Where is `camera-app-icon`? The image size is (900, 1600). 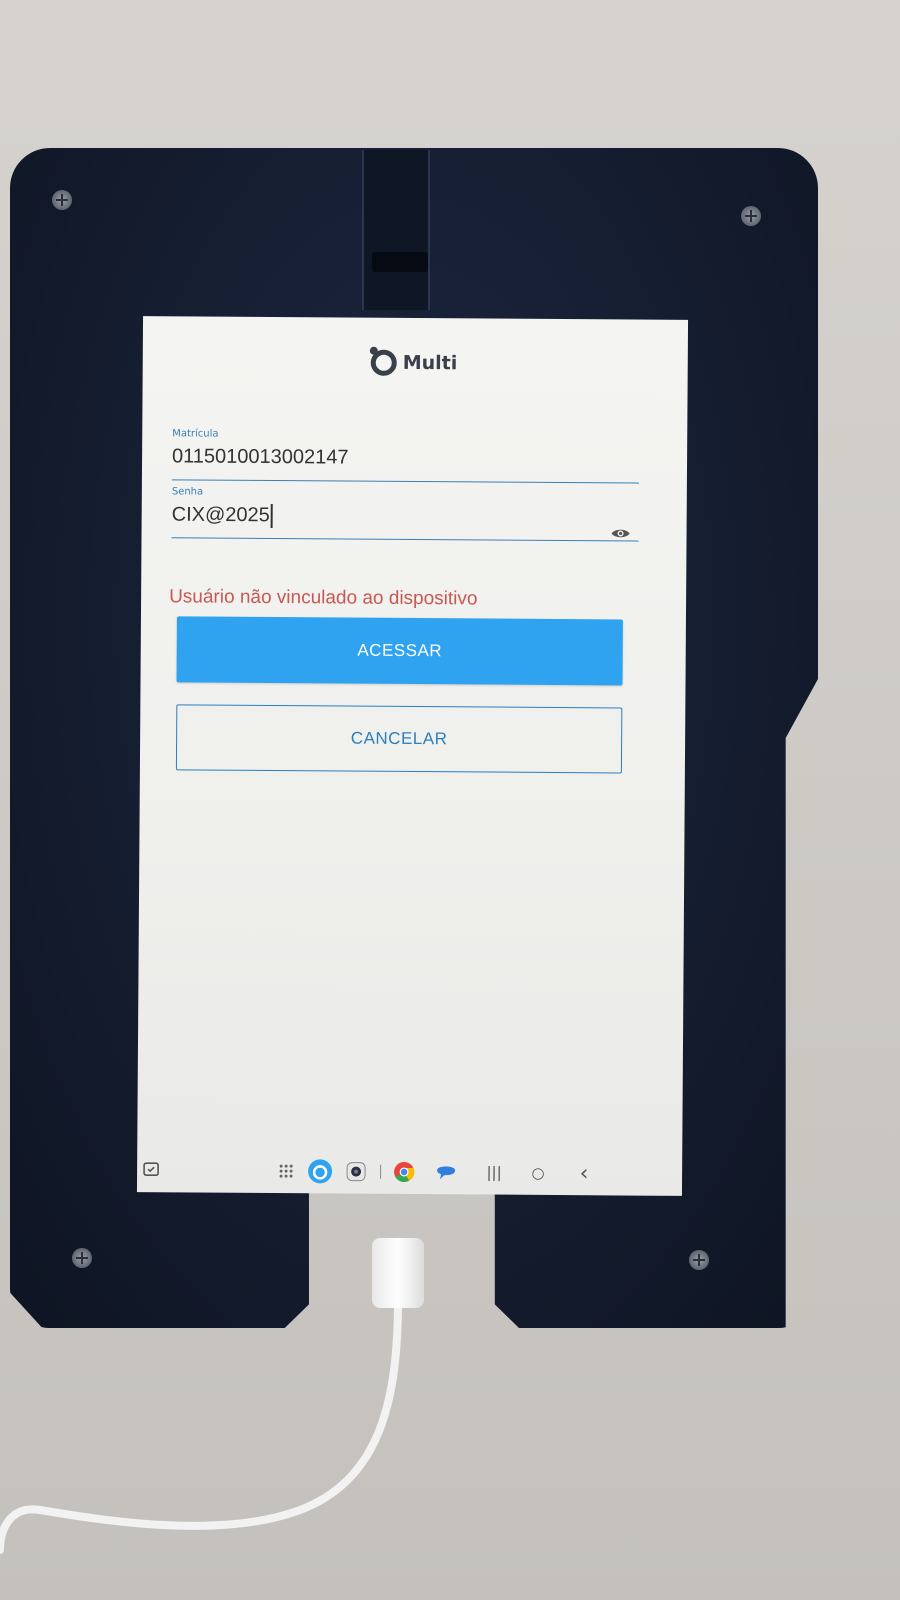 camera-app-icon is located at coordinates (356, 1172).